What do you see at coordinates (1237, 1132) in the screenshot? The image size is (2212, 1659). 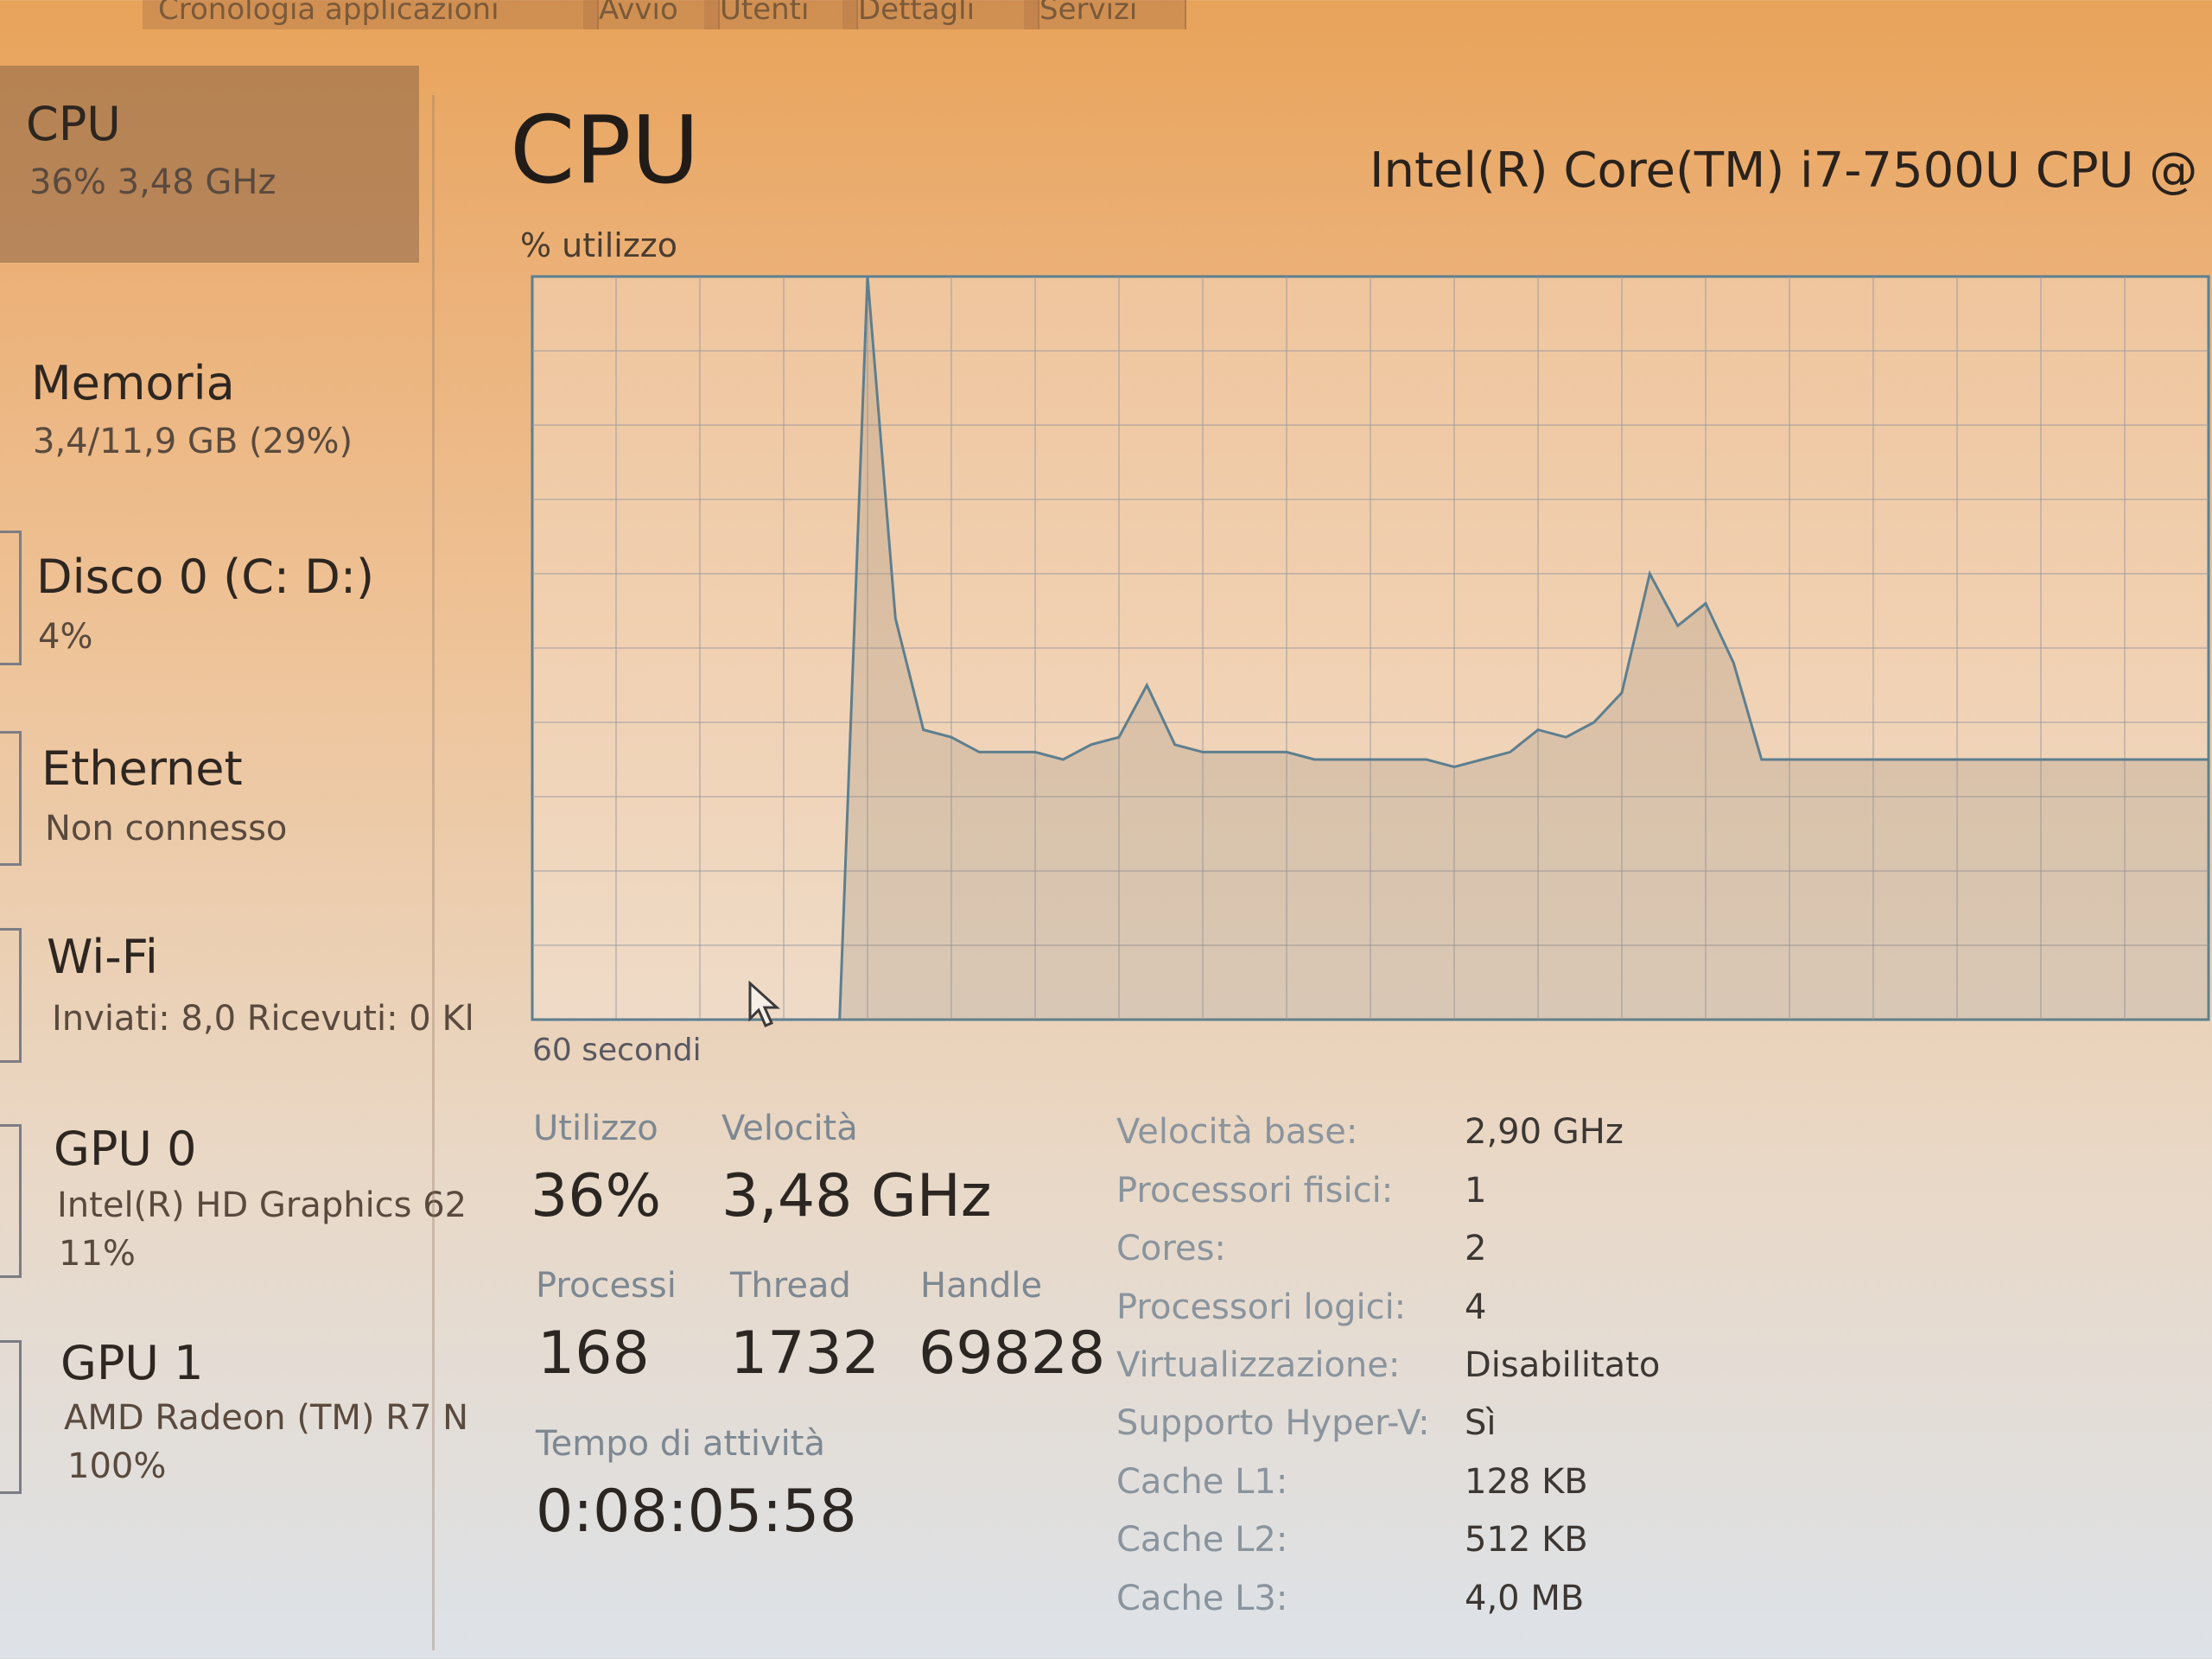 I see `info-label: Velocità base:` at bounding box center [1237, 1132].